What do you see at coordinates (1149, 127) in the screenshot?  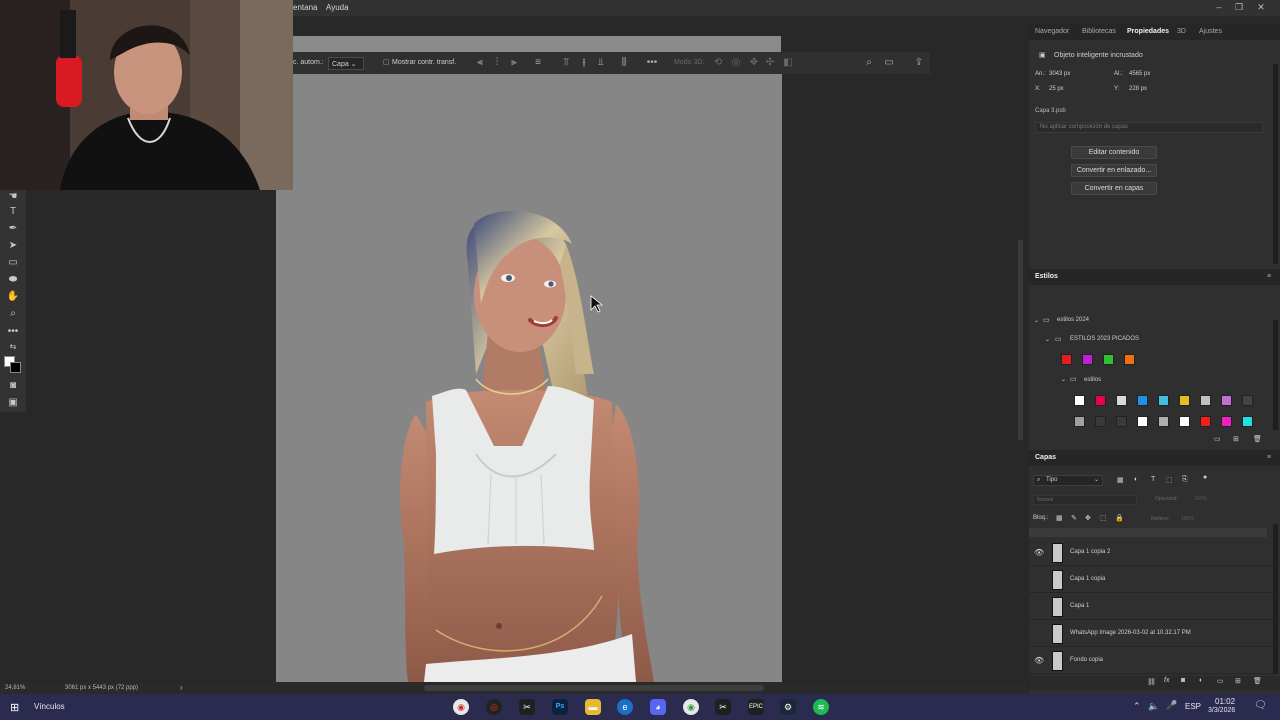 I see `layer-comp-select: No aplicar composición de capas` at bounding box center [1149, 127].